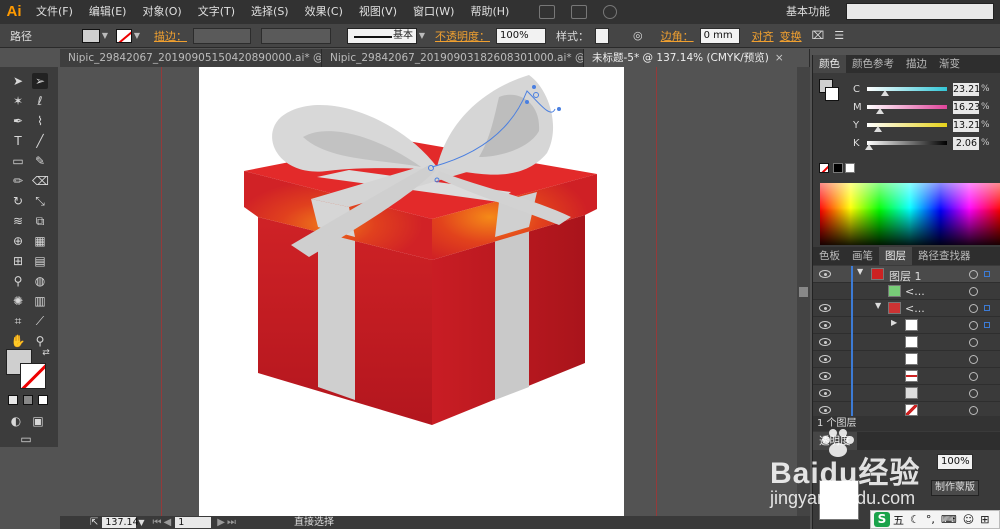  Describe the element at coordinates (157, 522) in the screenshot. I see `first-artboard-icon: ⏮` at that location.